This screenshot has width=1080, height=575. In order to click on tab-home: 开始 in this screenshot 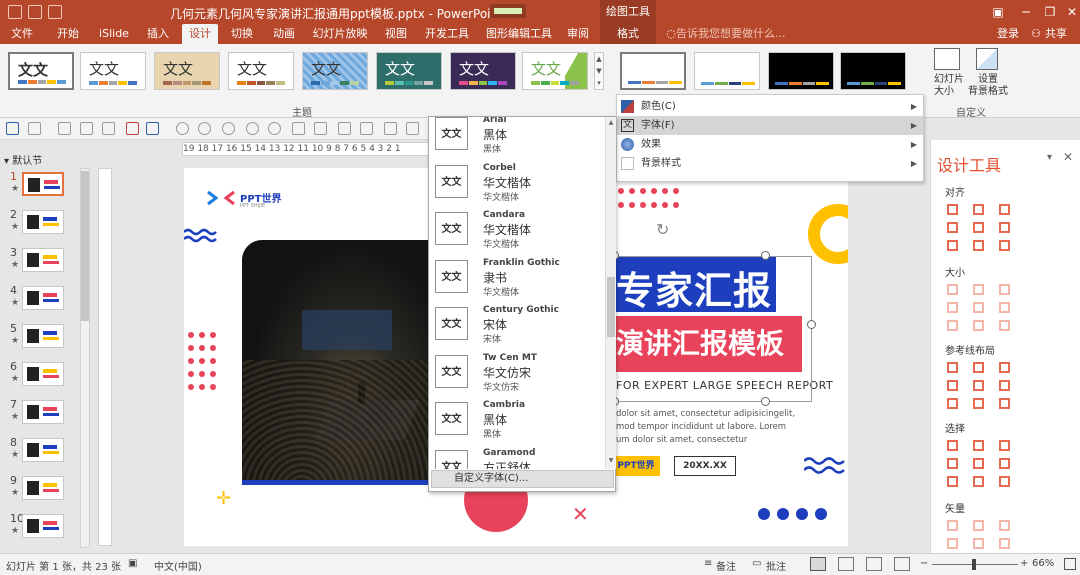, I will do `click(68, 34)`.